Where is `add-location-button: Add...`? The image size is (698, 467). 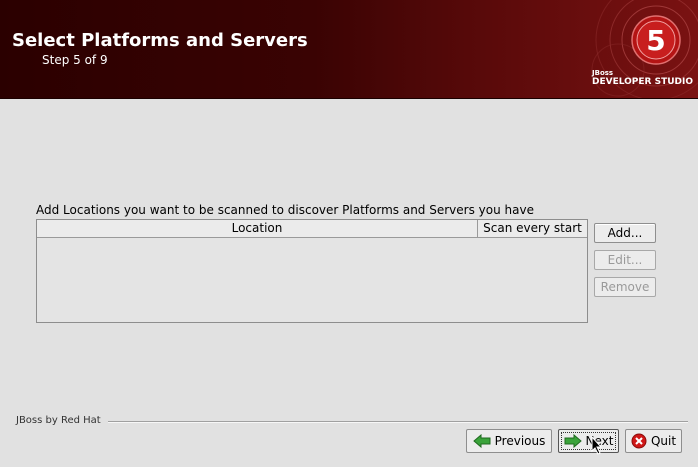 add-location-button: Add... is located at coordinates (625, 233).